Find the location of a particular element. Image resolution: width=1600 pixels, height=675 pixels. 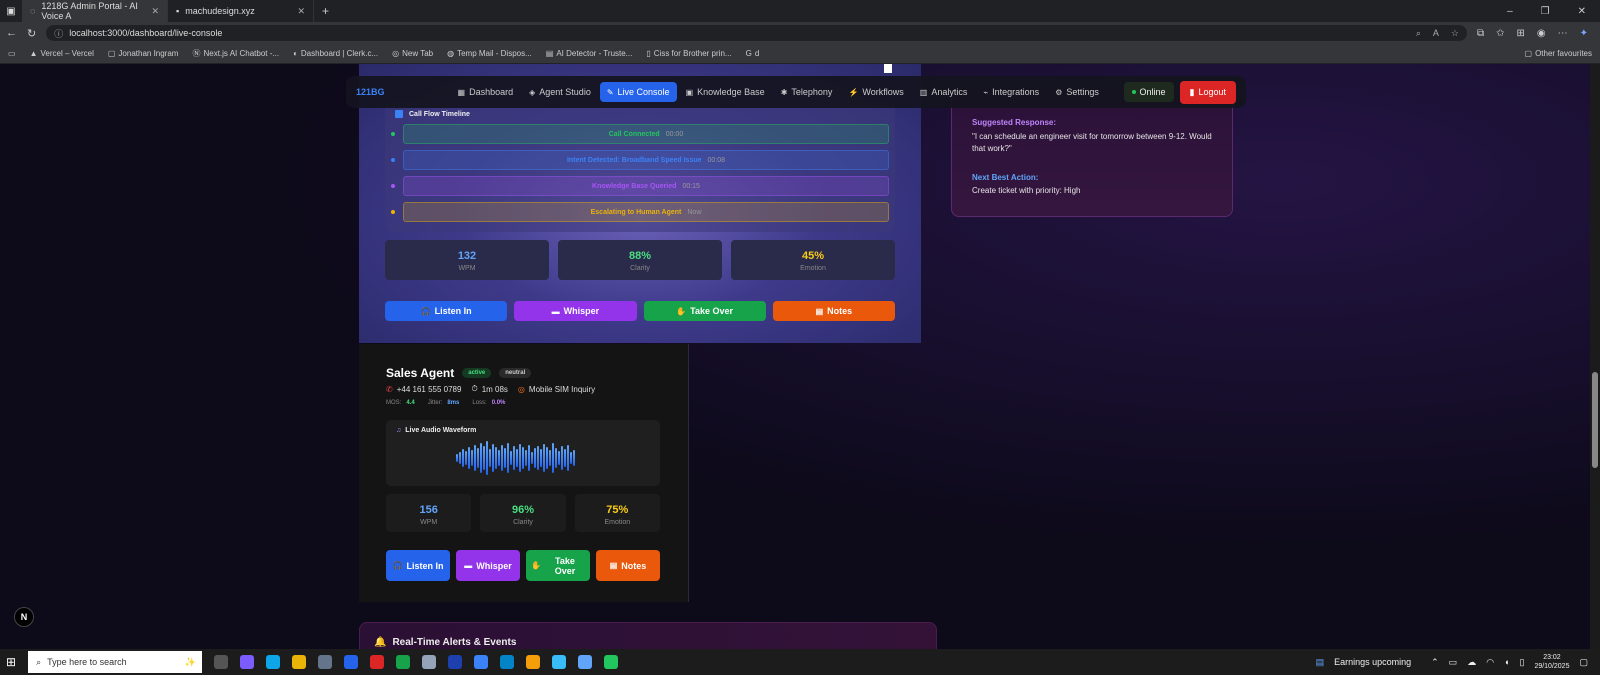

weather-text: Earnings upcoming is located at coordinates (1372, 662).